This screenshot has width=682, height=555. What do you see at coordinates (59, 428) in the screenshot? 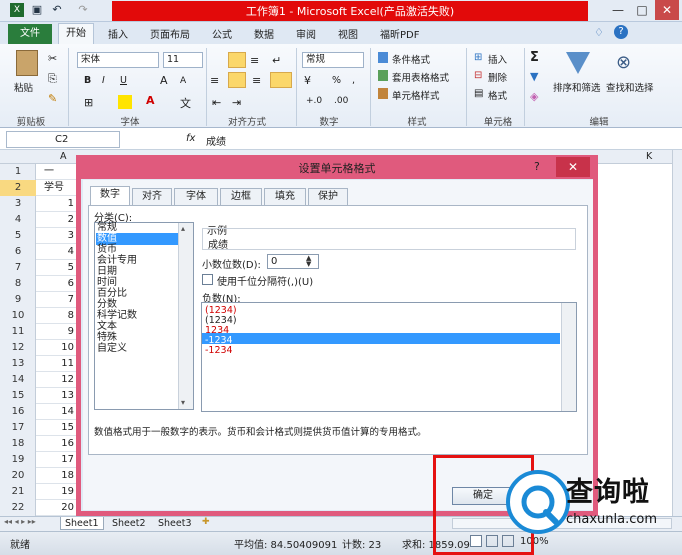
I see `cell-a: 15` at bounding box center [59, 428].